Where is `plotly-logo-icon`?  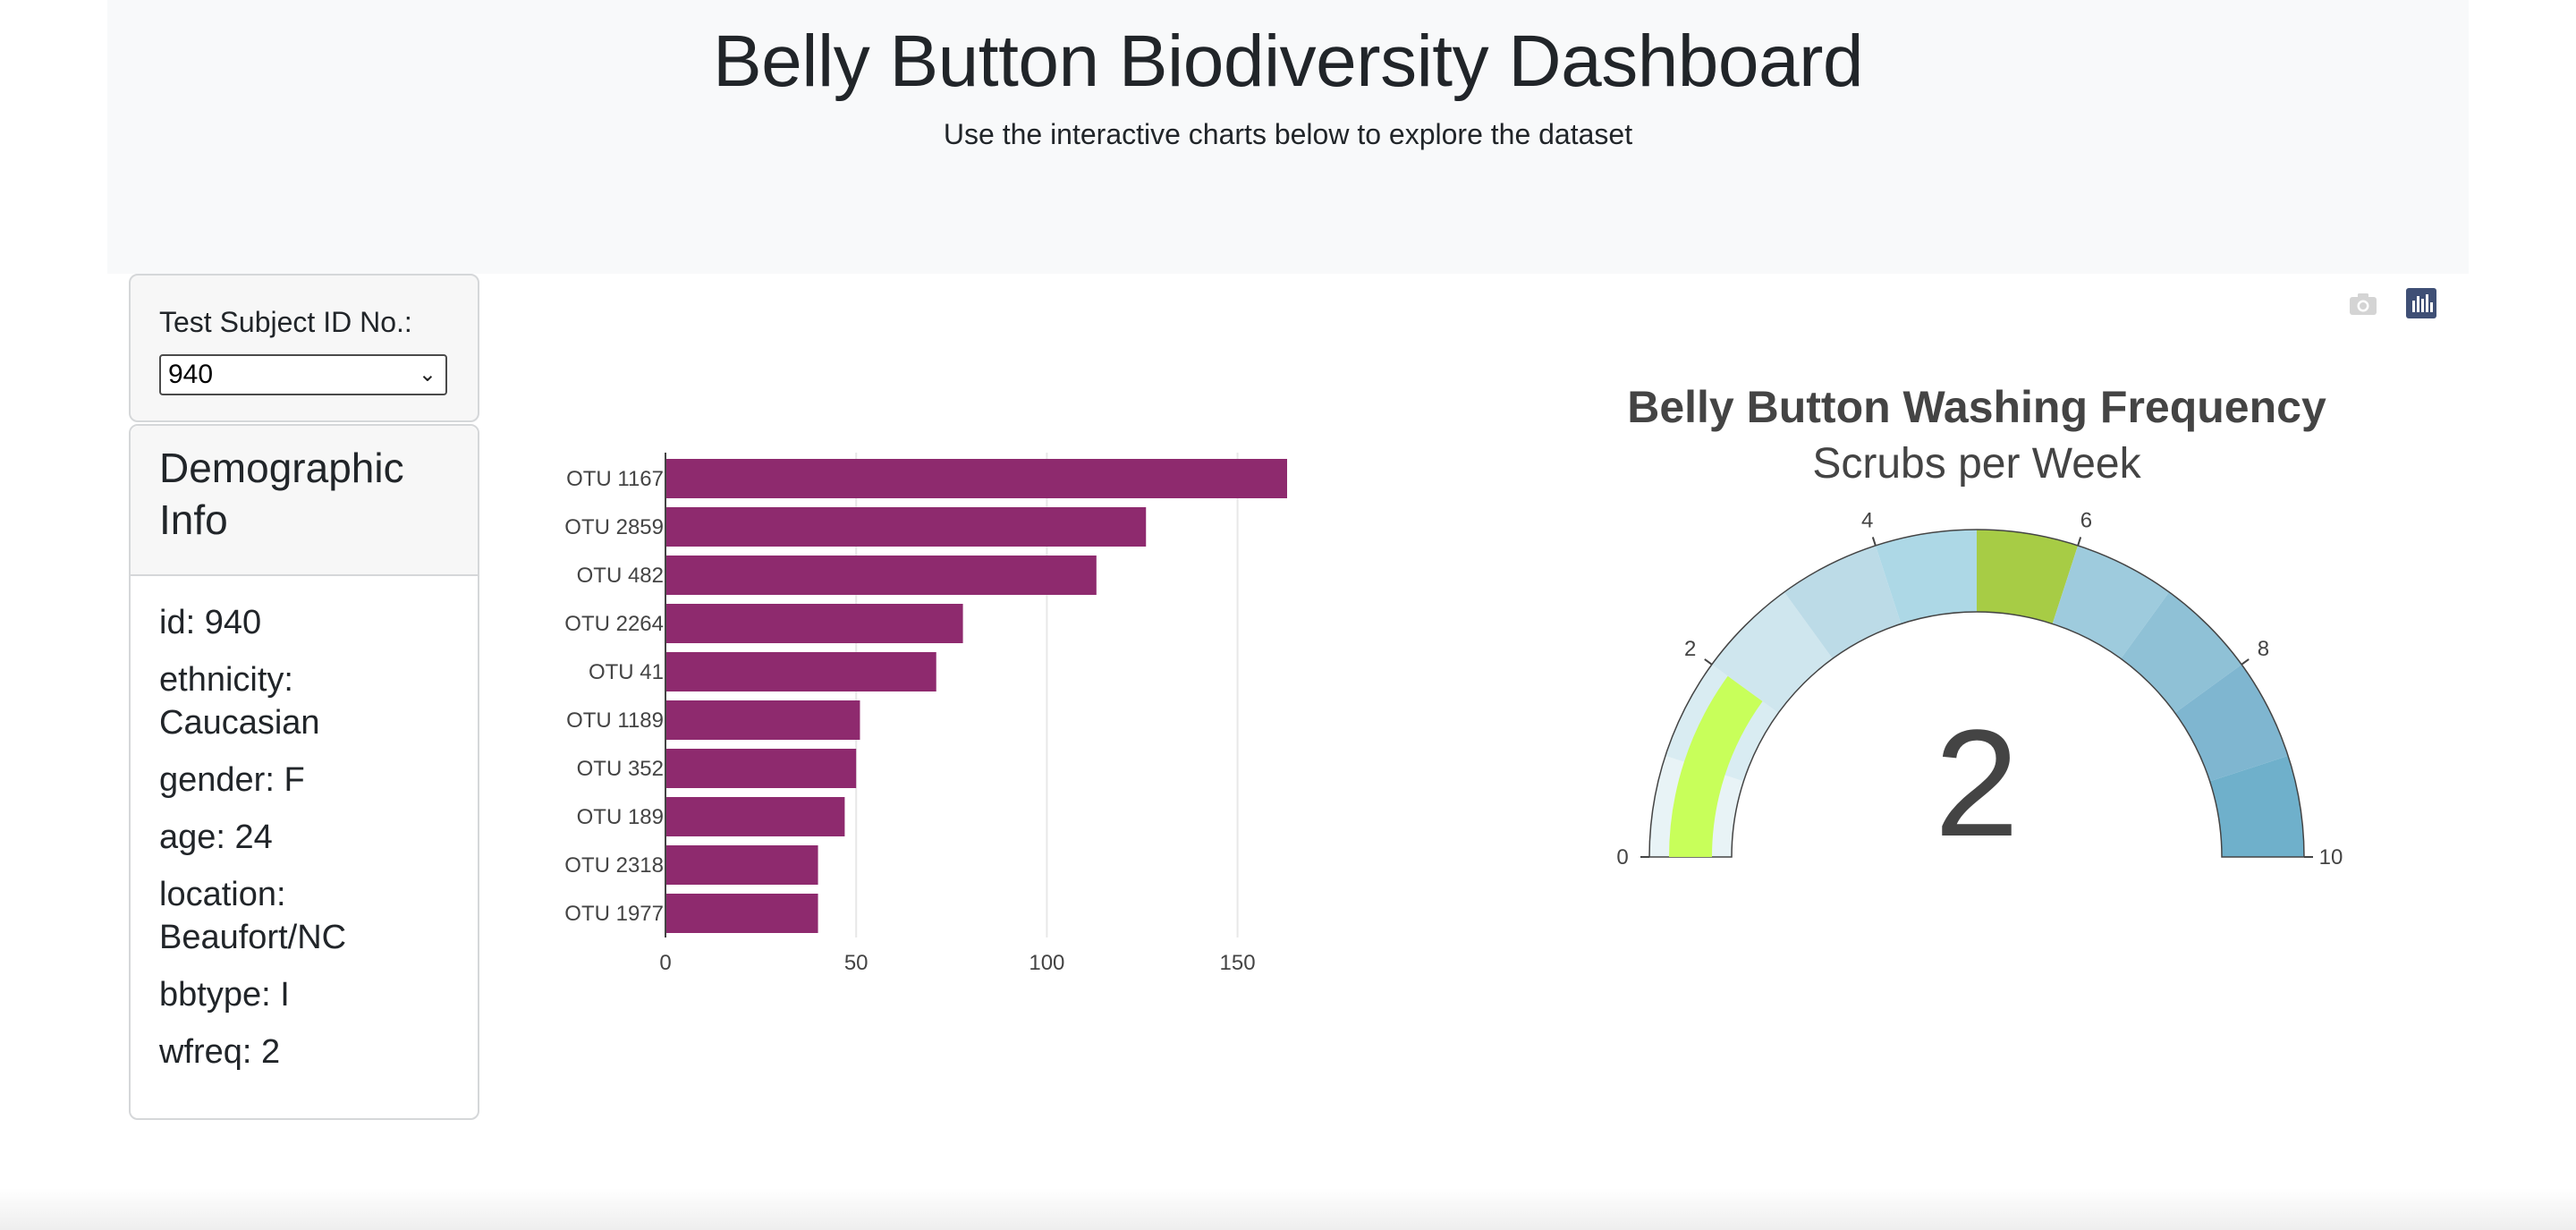 plotly-logo-icon is located at coordinates (2421, 303).